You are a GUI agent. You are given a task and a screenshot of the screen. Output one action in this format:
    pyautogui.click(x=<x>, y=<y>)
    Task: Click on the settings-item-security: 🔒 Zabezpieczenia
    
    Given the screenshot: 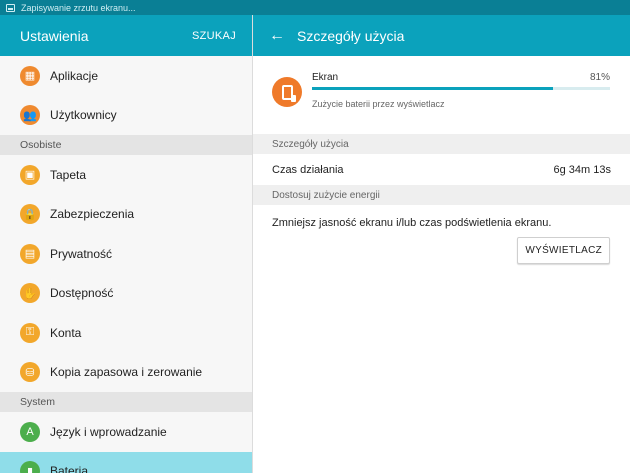 What is the action you would take?
    pyautogui.click(x=126, y=215)
    